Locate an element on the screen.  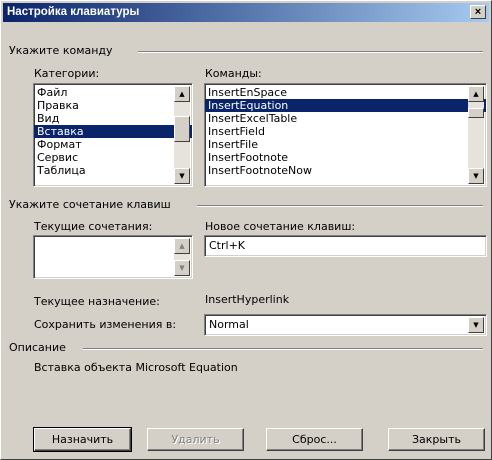
list-item: InsertEnSpace is located at coordinates (345, 92).